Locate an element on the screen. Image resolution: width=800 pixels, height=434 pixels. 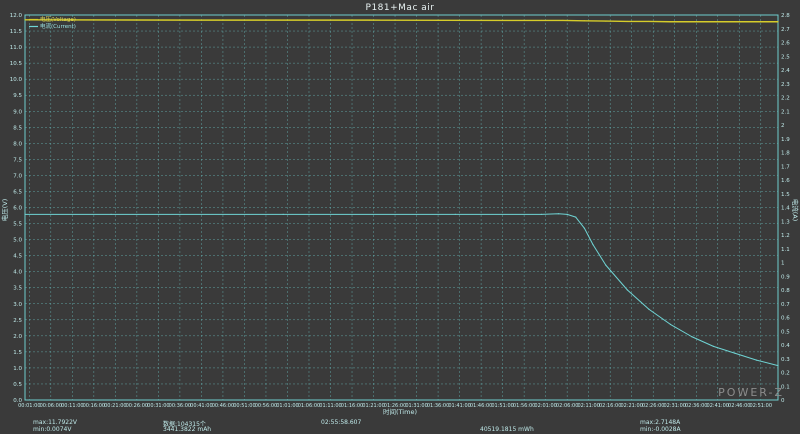
duration-stat: 02:55:58.607 is located at coordinates (341, 422).